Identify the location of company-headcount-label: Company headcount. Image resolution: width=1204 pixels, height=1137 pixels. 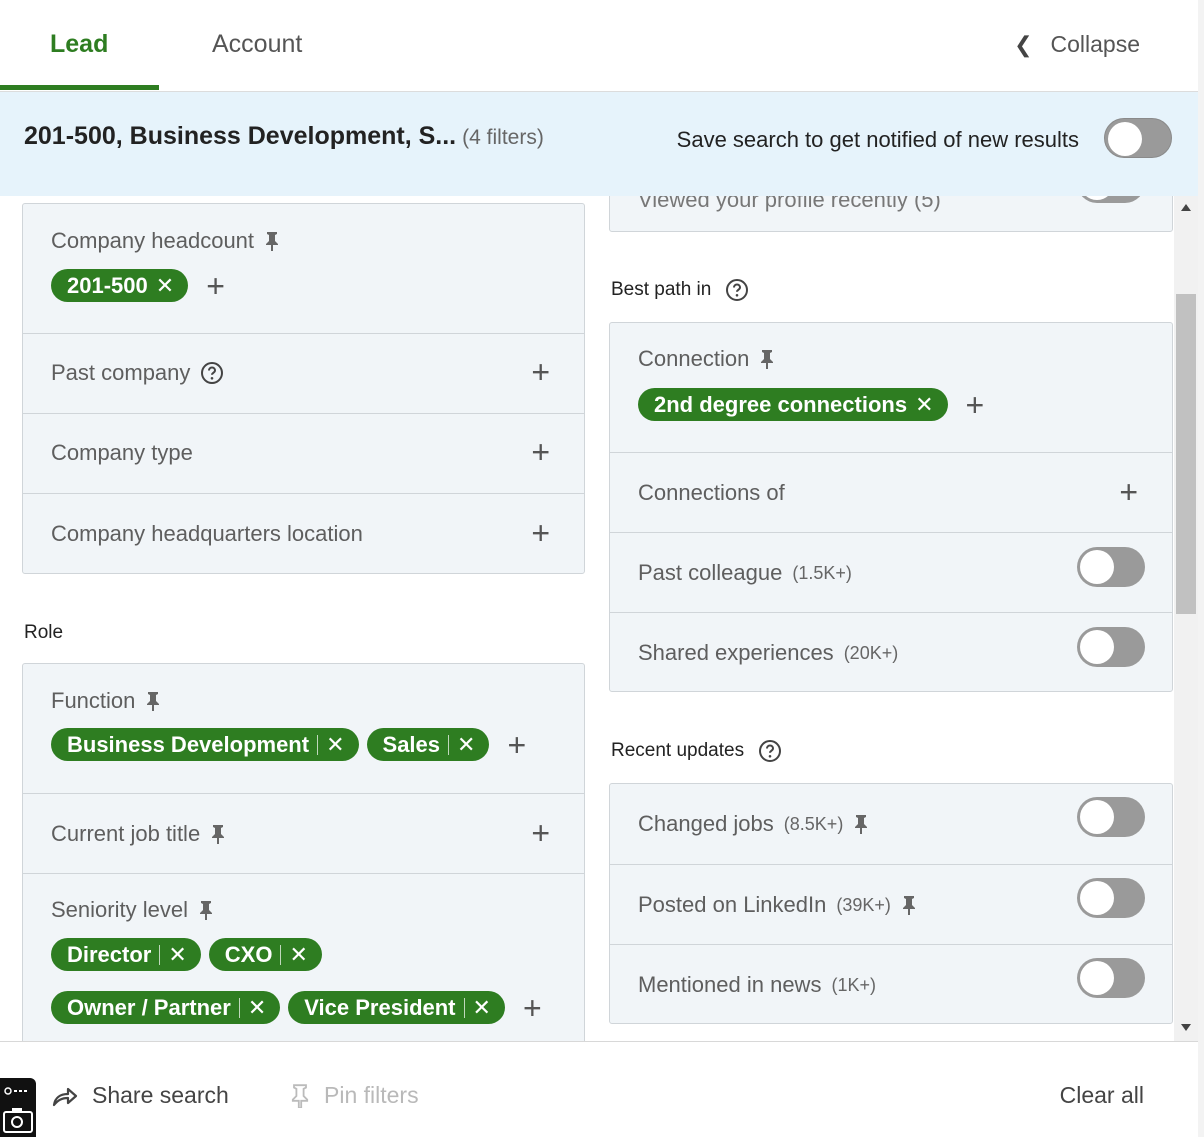
(165, 241).